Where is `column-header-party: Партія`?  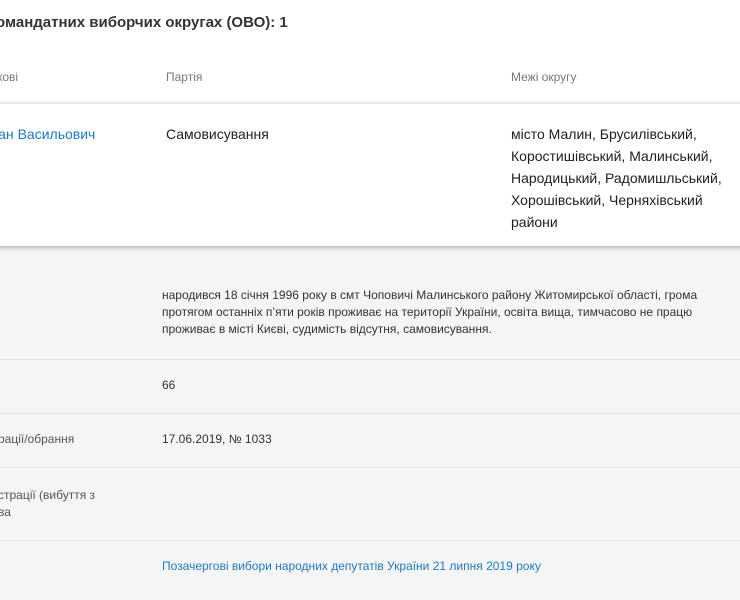 column-header-party: Партія is located at coordinates (184, 77).